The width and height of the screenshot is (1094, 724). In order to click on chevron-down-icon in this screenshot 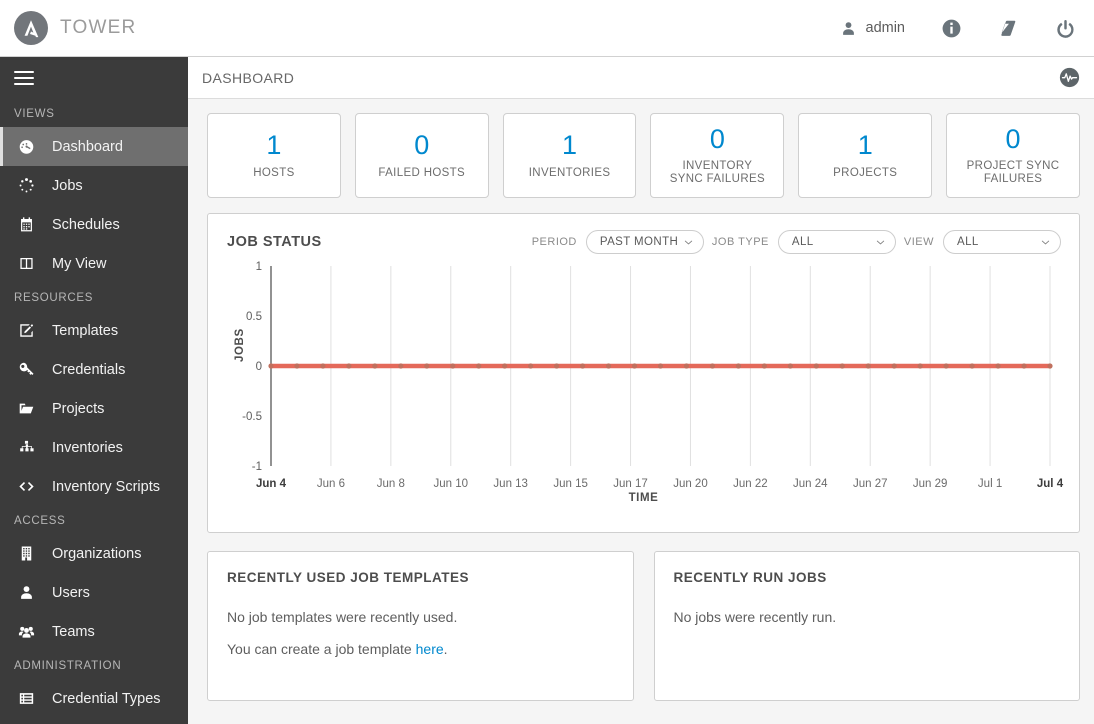, I will do `click(1045, 242)`.